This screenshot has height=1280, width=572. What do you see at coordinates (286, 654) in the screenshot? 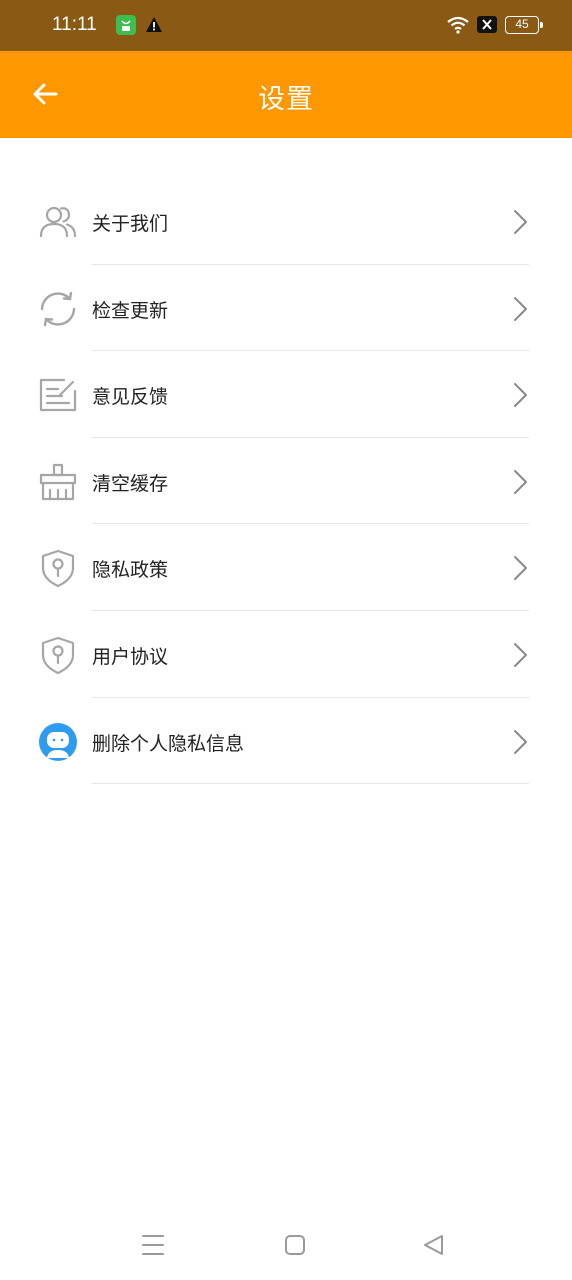
I see `settings-item-user-agreement: 用户协议` at bounding box center [286, 654].